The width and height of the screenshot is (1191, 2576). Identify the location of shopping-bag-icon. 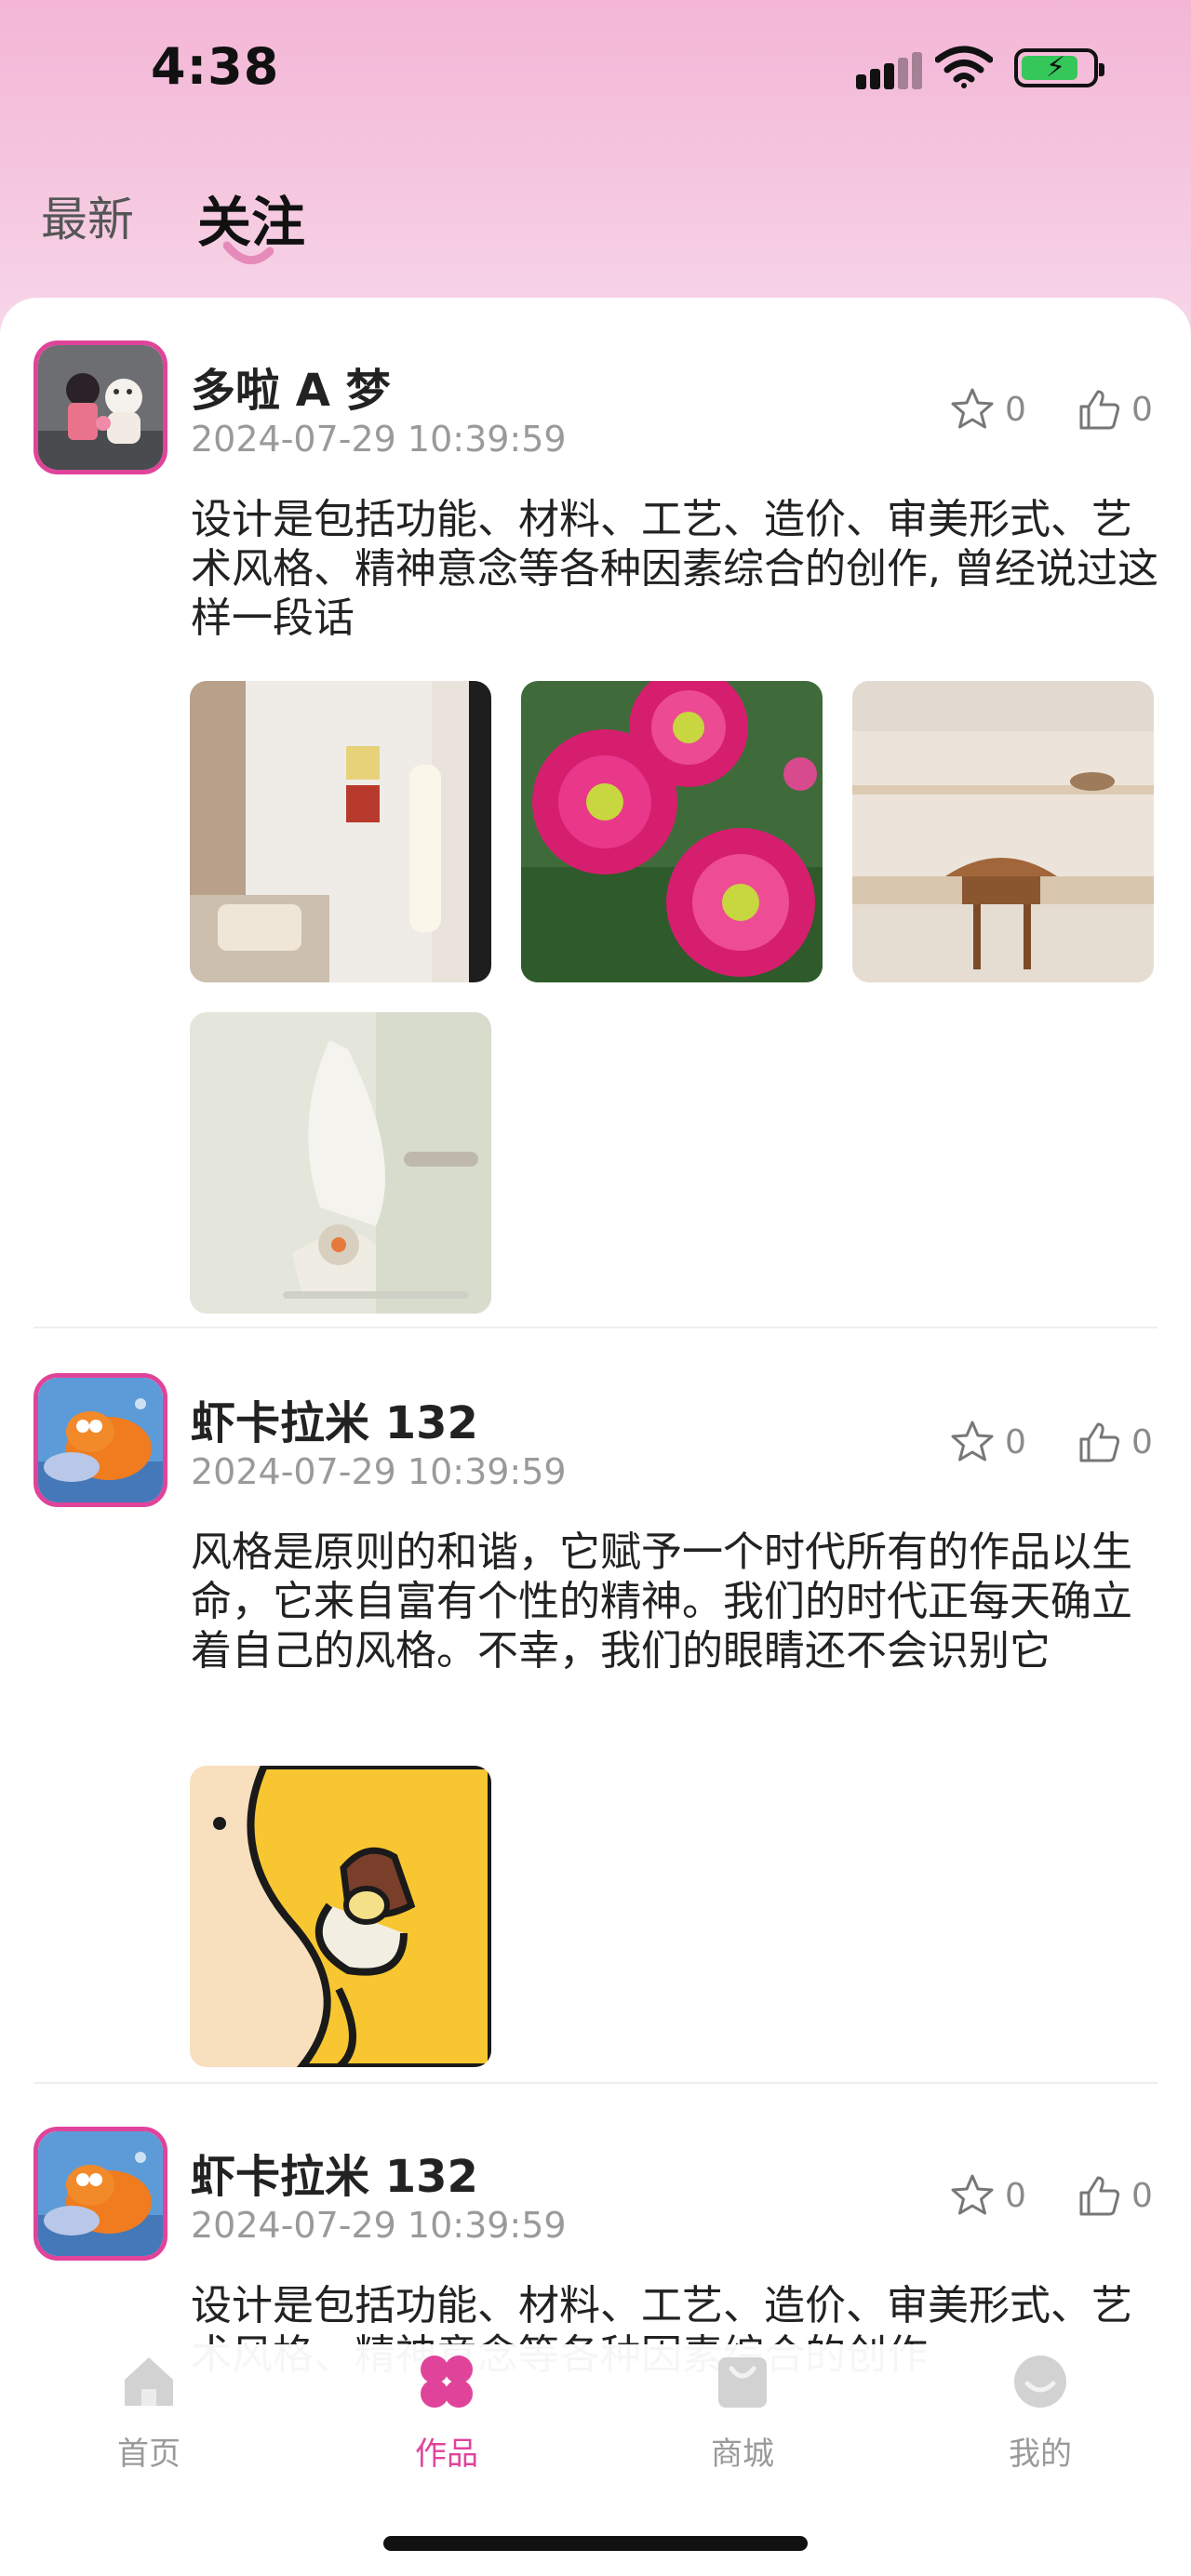
(742, 2382).